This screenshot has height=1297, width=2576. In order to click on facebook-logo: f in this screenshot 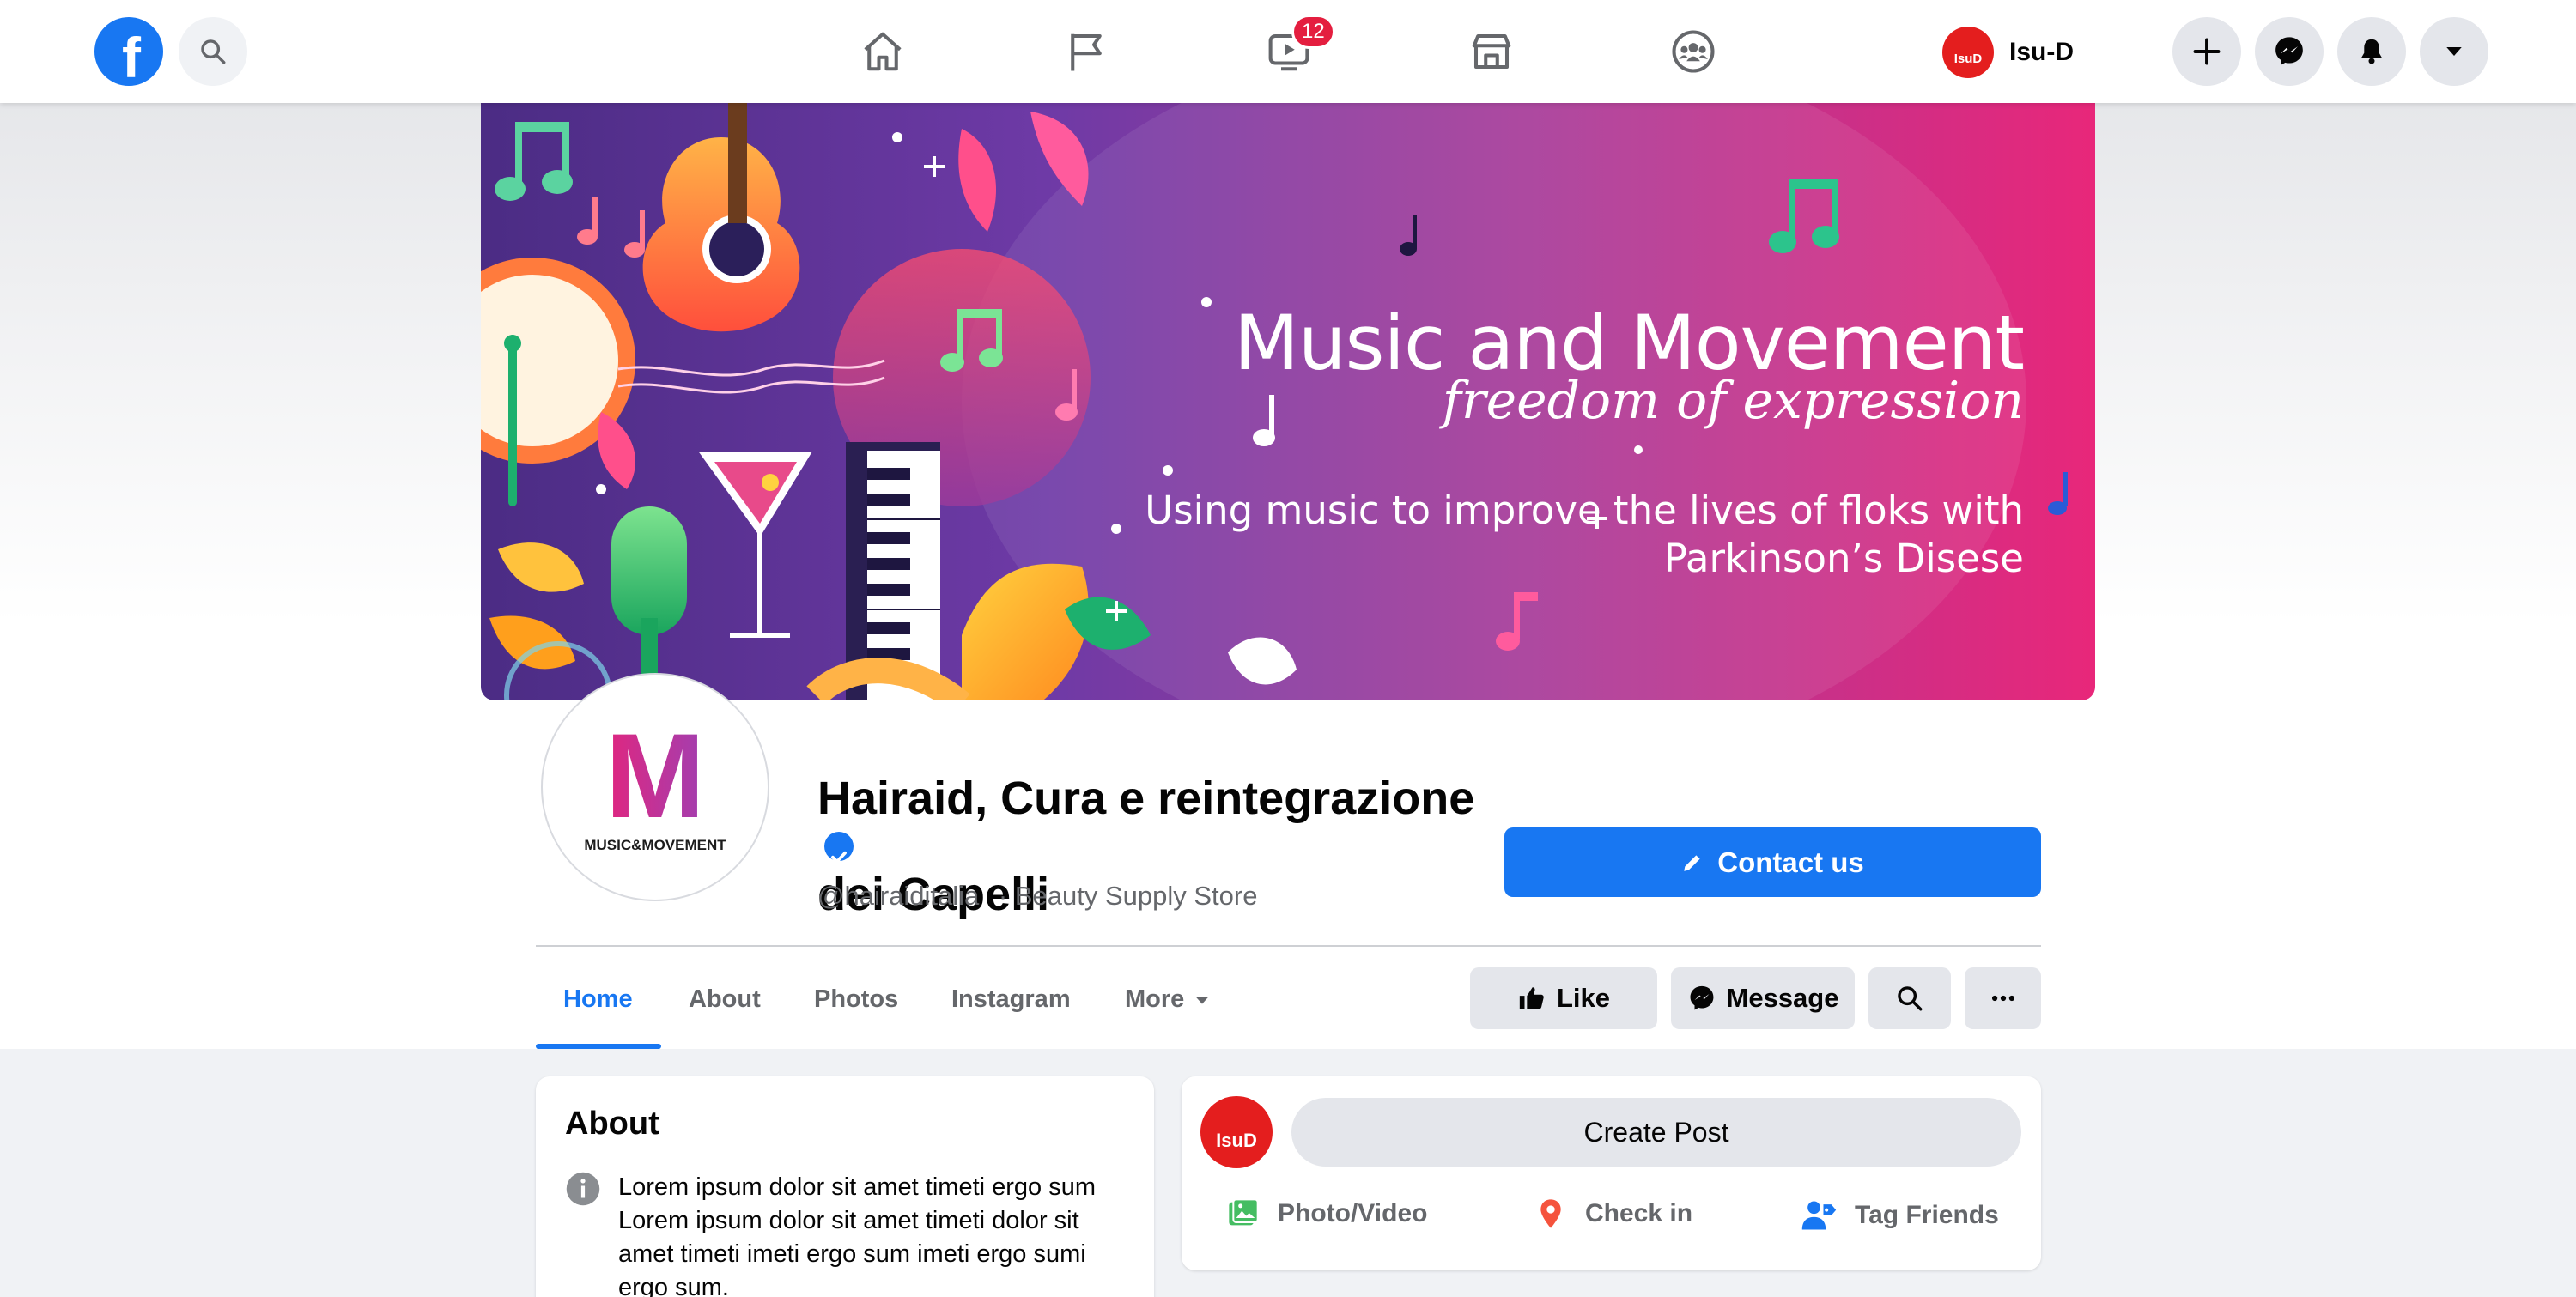, I will do `click(128, 53)`.